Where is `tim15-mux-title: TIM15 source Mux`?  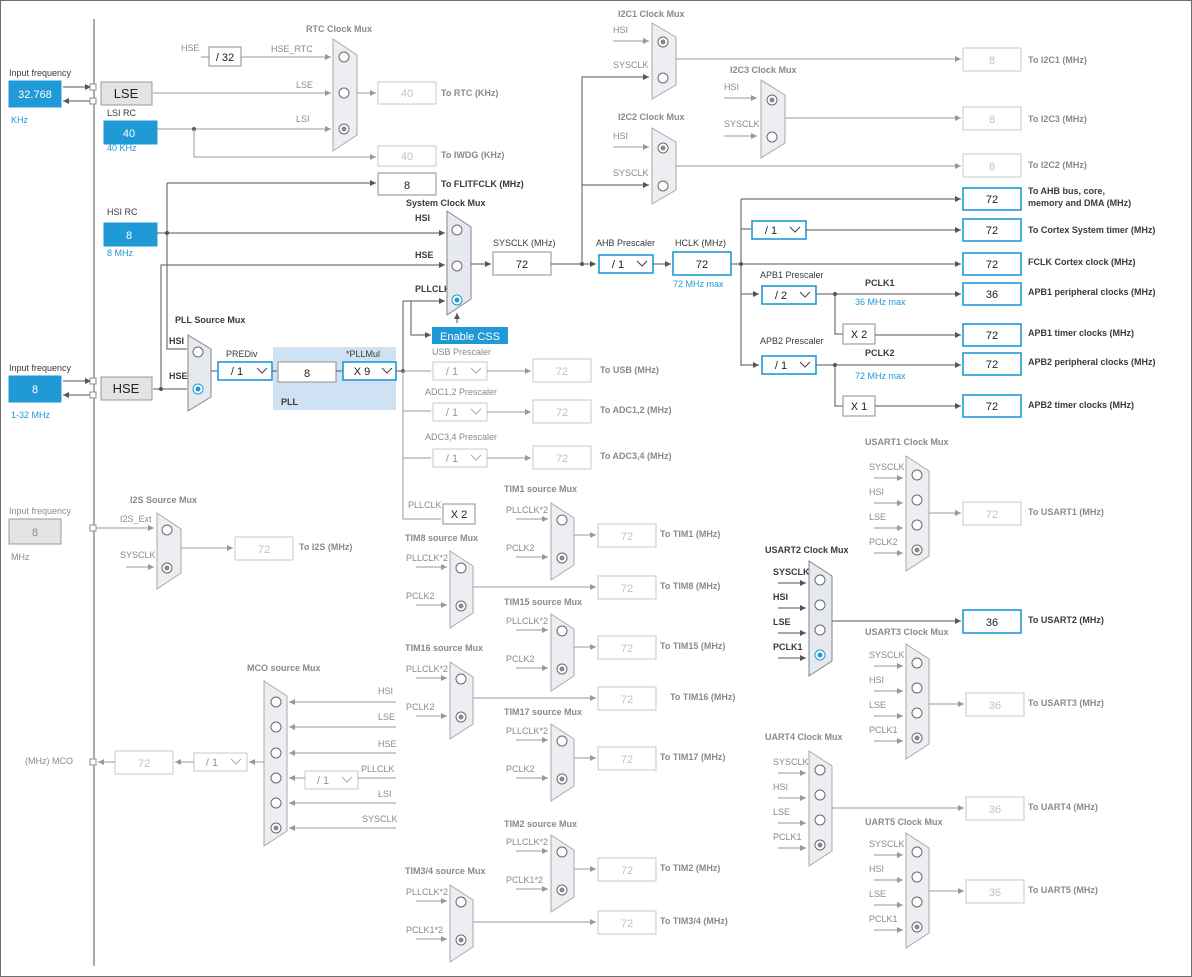 tim15-mux-title: TIM15 source Mux is located at coordinates (543, 602).